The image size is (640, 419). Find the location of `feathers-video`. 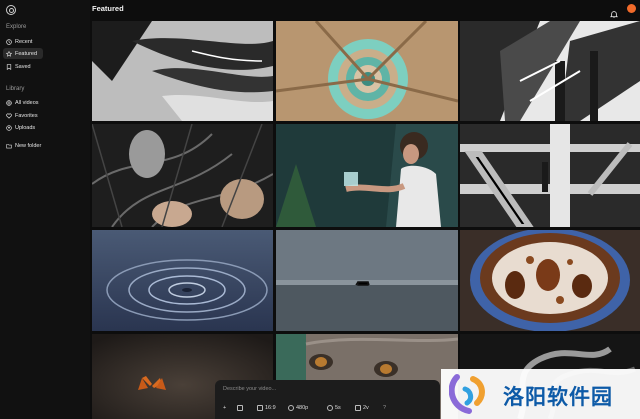

feathers-video is located at coordinates (182, 71).